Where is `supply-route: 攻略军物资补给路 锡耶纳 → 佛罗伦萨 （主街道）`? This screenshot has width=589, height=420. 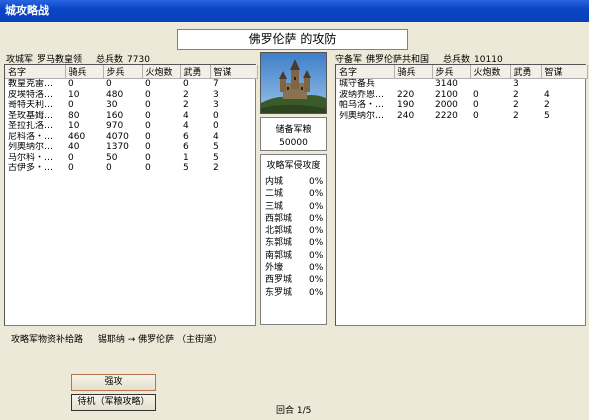
supply-route: 攻略军物资补给路 锡耶纳 → 佛罗伦萨 （主街道） is located at coordinates (116, 338).